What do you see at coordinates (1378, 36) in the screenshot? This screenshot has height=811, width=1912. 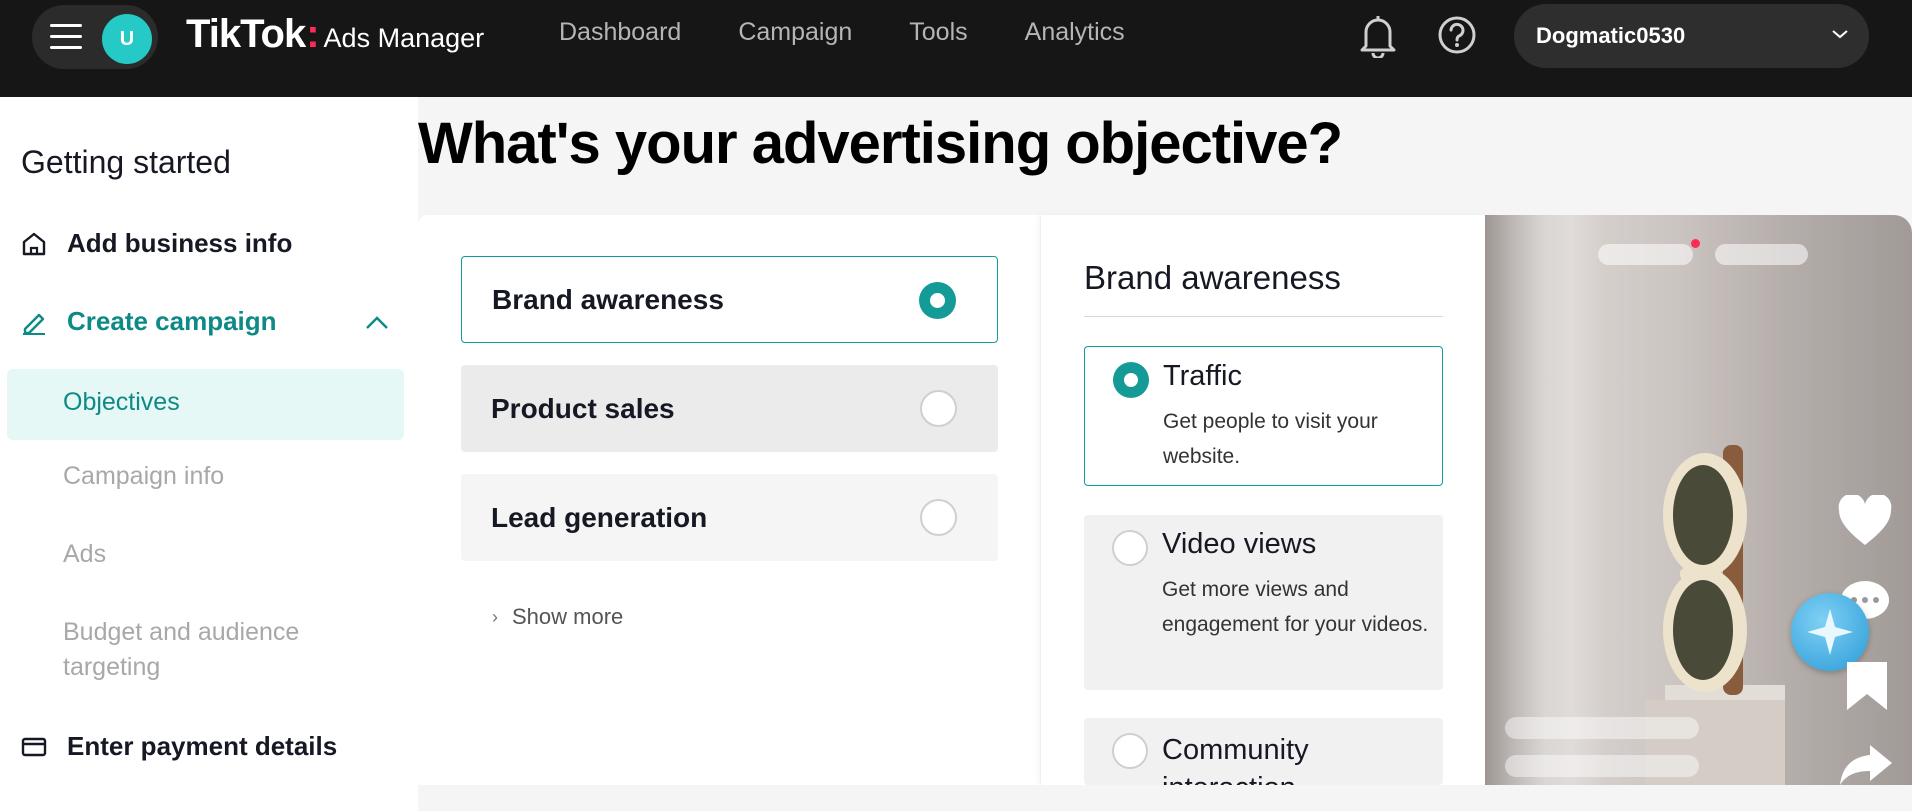 I see `bell-icon` at bounding box center [1378, 36].